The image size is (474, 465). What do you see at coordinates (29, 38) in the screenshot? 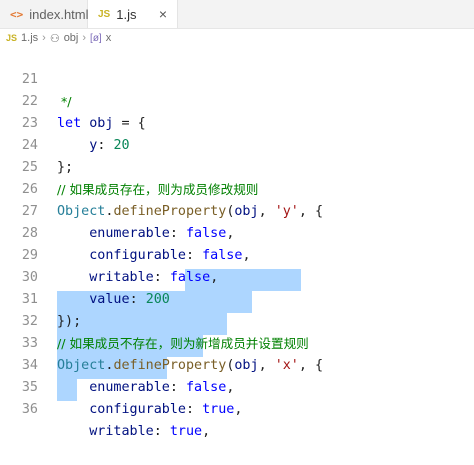
I see `breadcrumb-file: 1.js` at bounding box center [29, 38].